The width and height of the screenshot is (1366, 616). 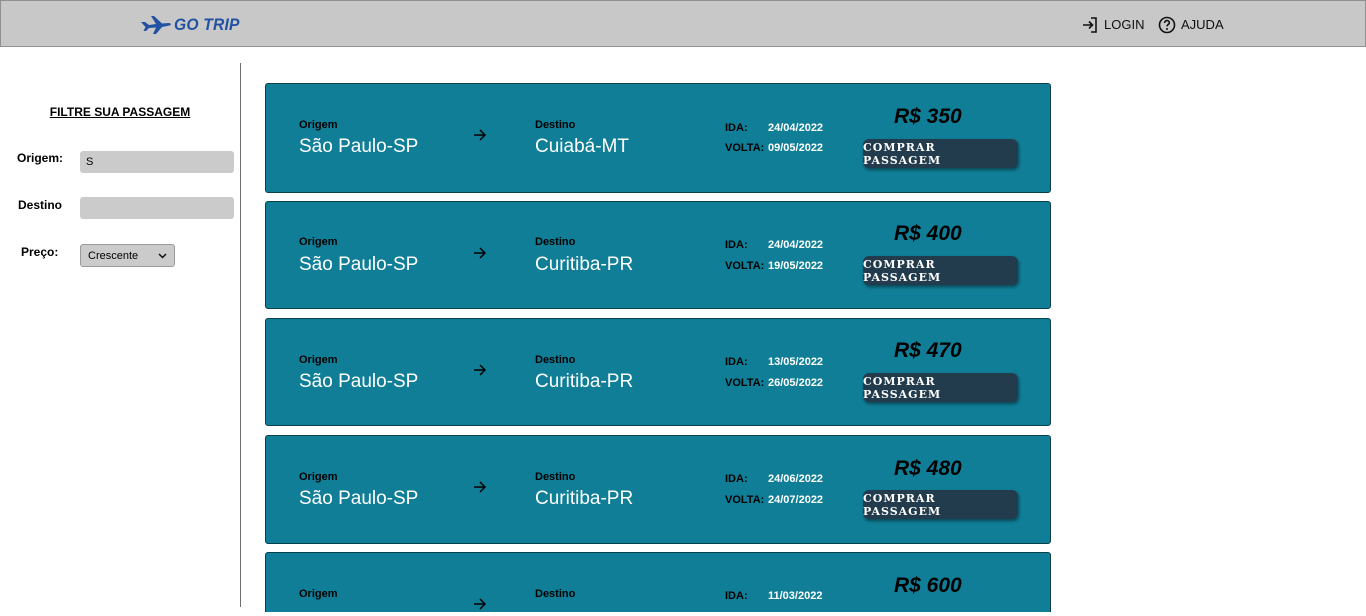 What do you see at coordinates (40, 205) in the screenshot?
I see `destination-label: Destino` at bounding box center [40, 205].